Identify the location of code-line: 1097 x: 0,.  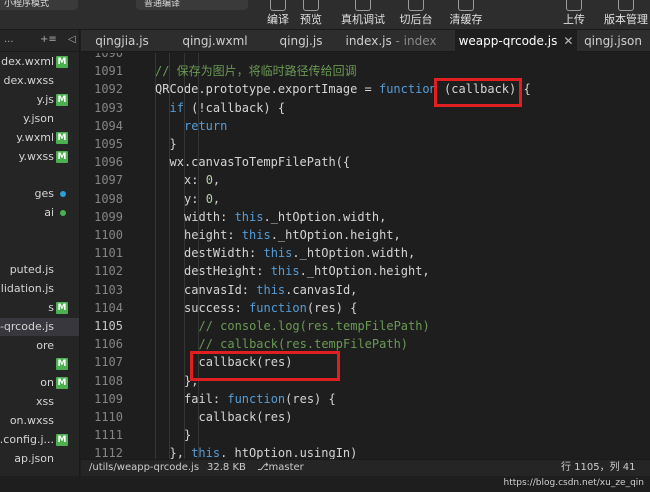
(365, 180).